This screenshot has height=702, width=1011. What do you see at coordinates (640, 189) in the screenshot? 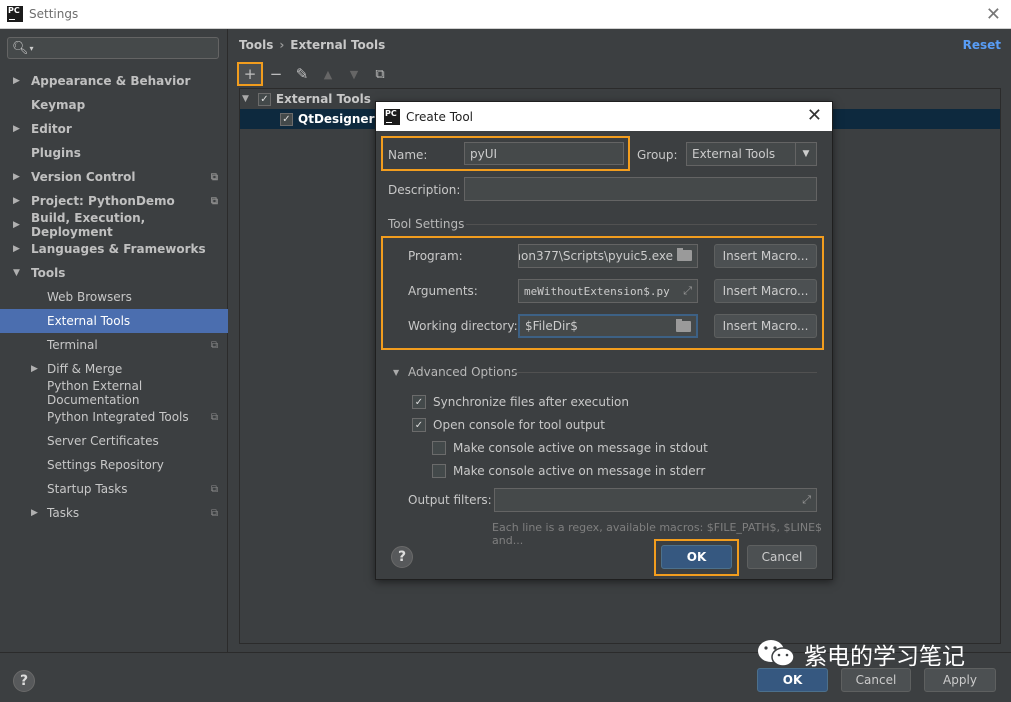
I see `description-field` at bounding box center [640, 189].